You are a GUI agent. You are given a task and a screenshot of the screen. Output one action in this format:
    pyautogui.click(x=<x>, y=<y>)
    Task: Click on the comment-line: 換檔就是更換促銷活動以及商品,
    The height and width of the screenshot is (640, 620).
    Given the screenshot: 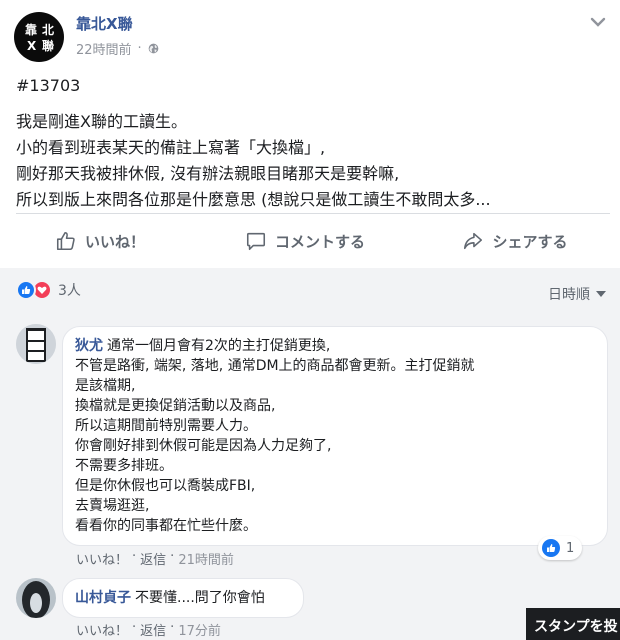 What is the action you would take?
    pyautogui.click(x=175, y=406)
    